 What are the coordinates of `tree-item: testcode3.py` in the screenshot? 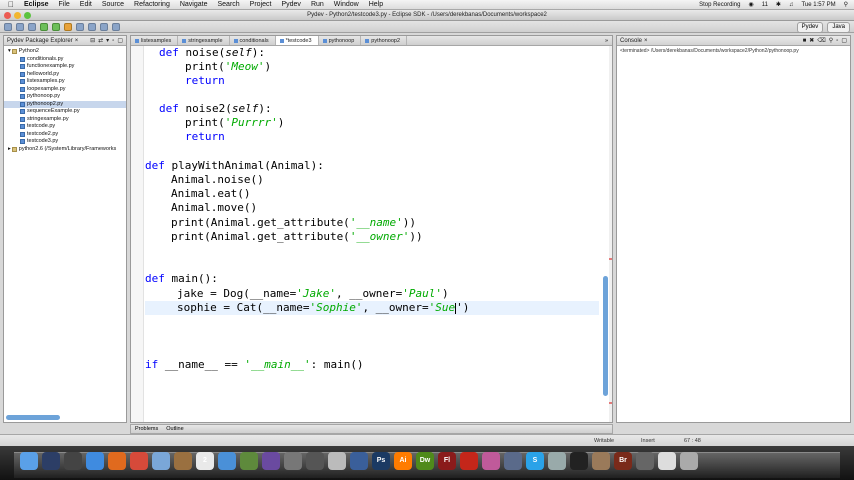 It's located at (65, 142).